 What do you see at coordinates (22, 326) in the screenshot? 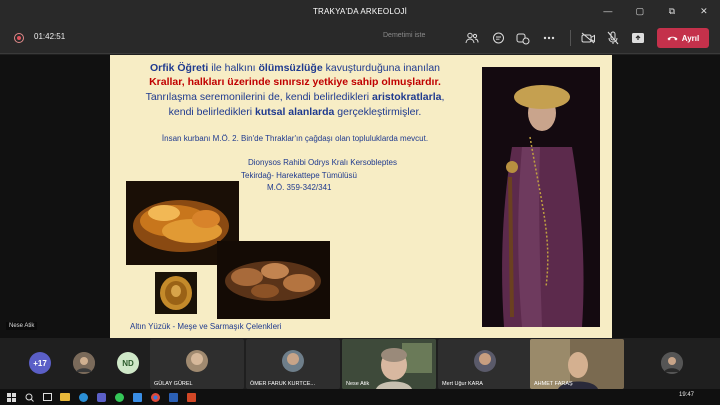
I see `presenter-name-tag: Nese Atik` at bounding box center [22, 326].